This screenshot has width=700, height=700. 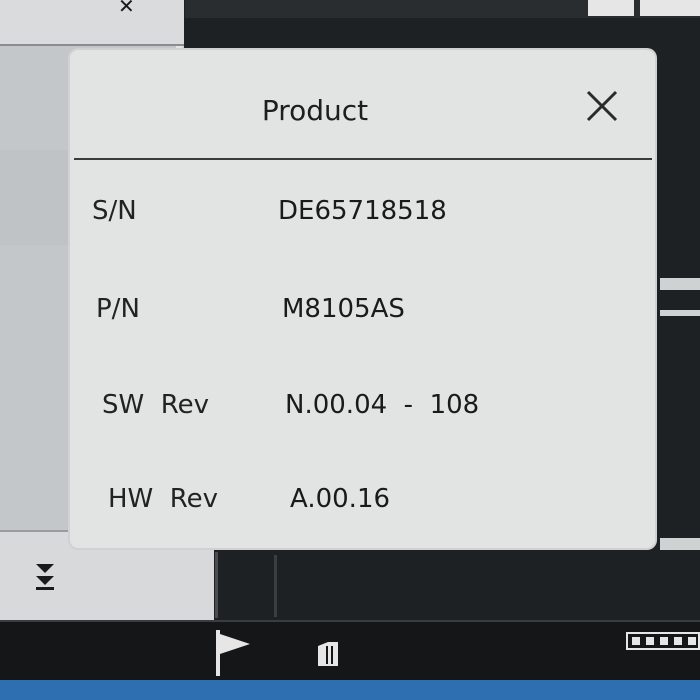 What do you see at coordinates (45, 575) in the screenshot?
I see `double-chevron-down-icon` at bounding box center [45, 575].